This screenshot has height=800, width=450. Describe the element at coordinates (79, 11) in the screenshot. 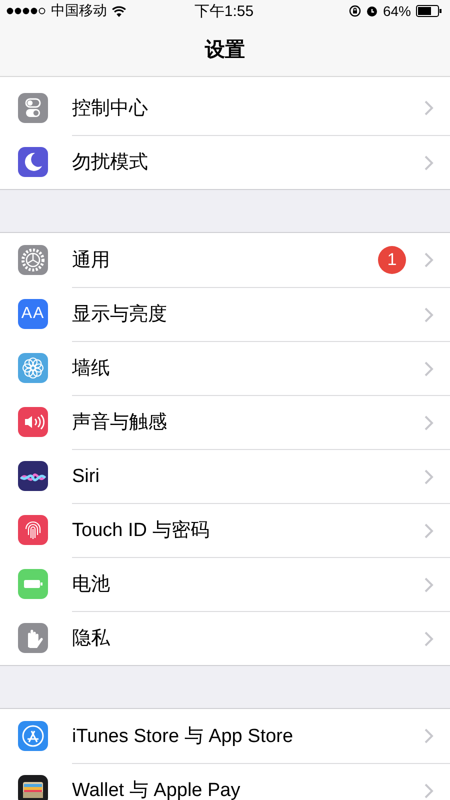

I see `carrier-name: 中国移动` at that location.